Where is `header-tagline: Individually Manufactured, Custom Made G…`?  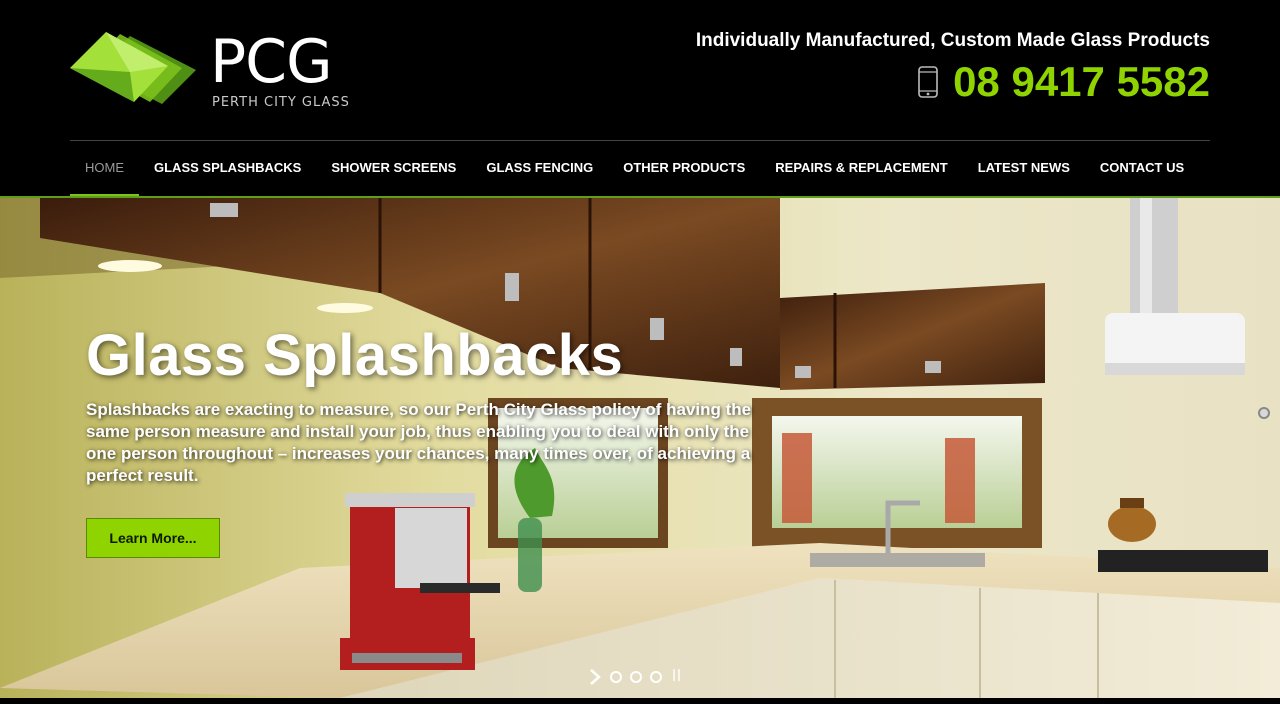
header-tagline: Individually Manufactured, Custom Made G… is located at coordinates (952, 40).